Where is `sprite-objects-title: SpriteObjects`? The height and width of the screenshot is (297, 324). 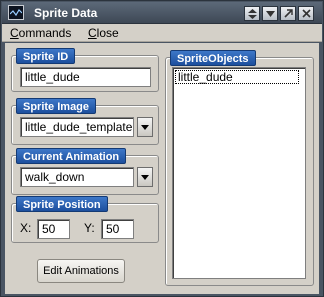
sprite-objects-title: SpriteObjects is located at coordinates (213, 58).